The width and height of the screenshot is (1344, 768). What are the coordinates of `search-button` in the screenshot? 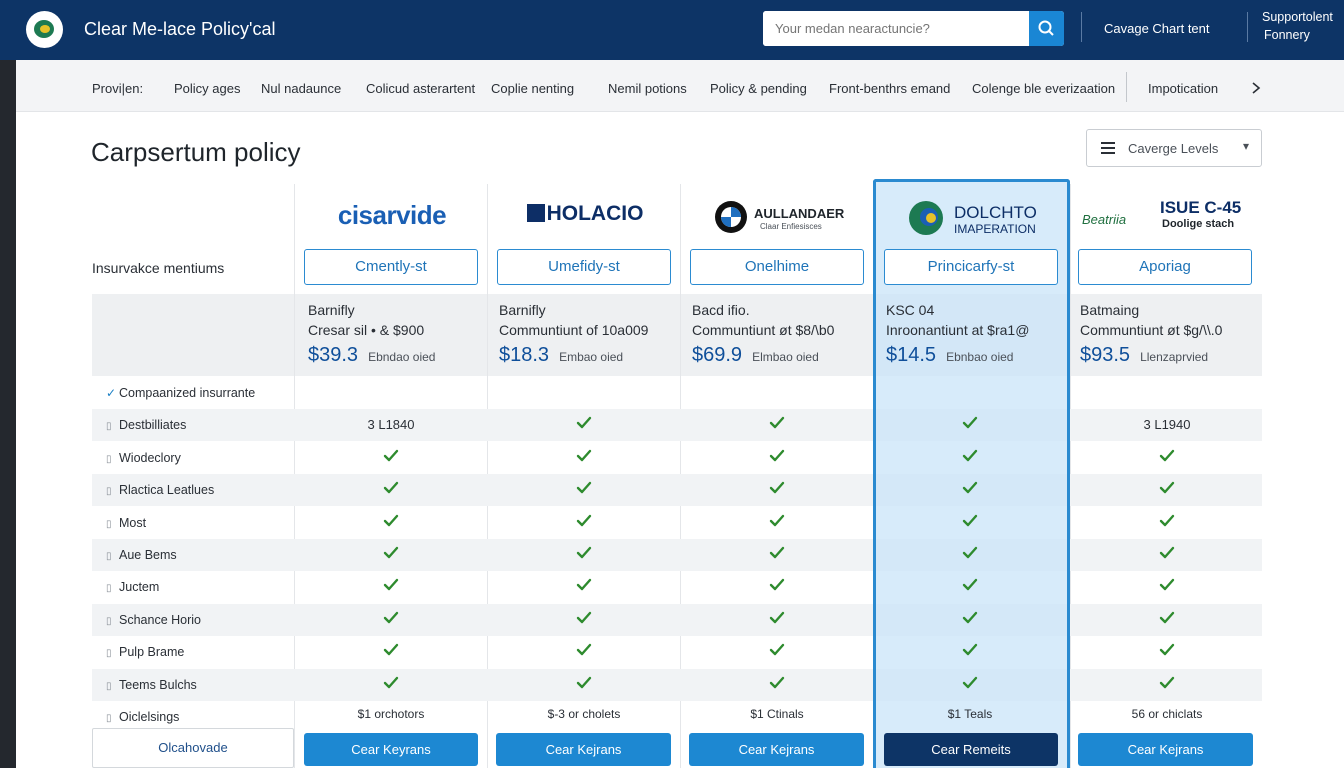 It's located at (1046, 28).